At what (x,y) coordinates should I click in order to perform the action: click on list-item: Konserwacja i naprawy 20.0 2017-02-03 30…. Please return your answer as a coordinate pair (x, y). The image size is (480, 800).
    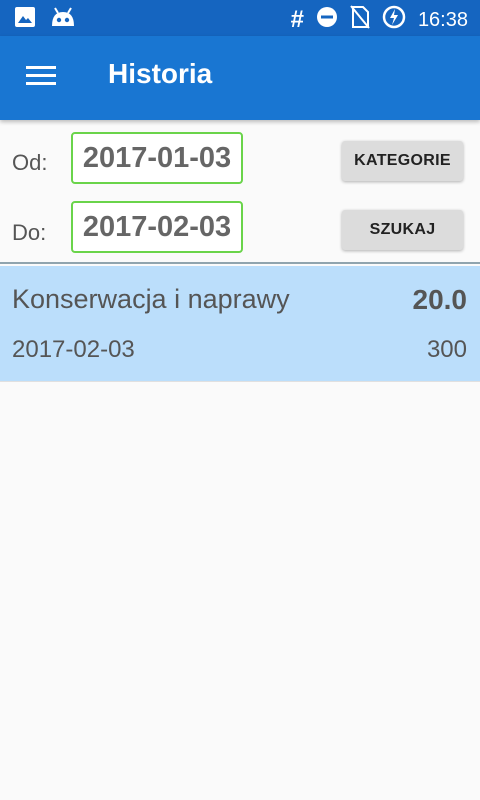
    Looking at the image, I should click on (240, 324).